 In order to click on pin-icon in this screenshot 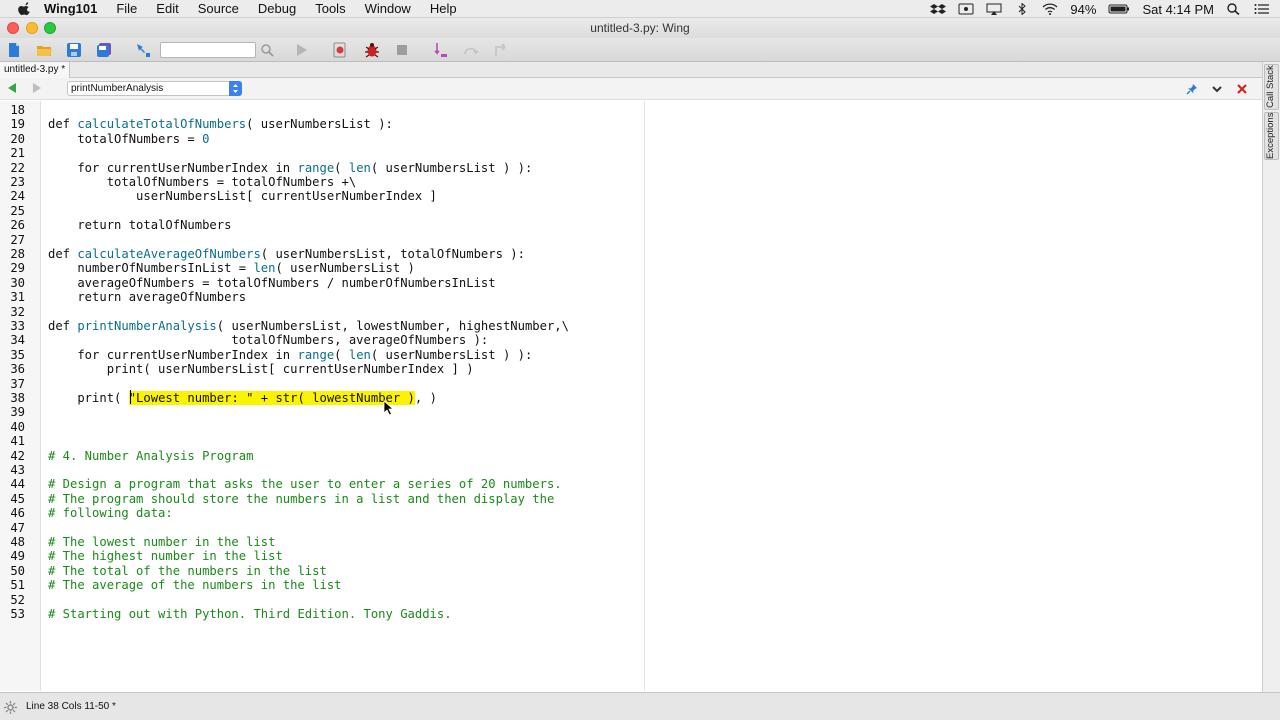, I will do `click(1192, 89)`.